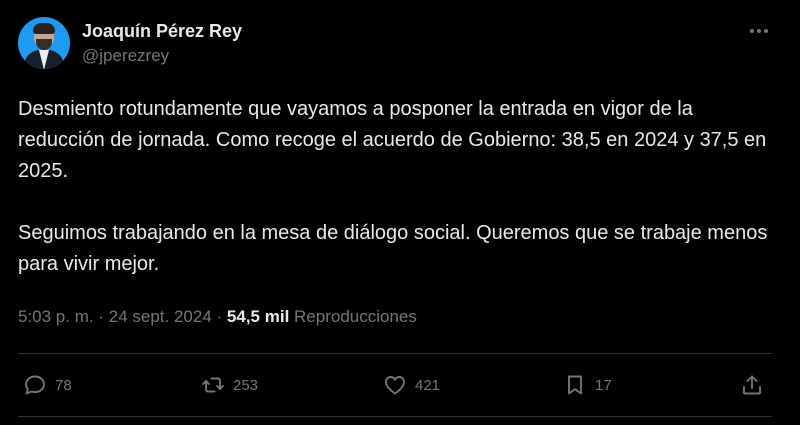 The image size is (800, 425). I want to click on like-count: 421, so click(428, 385).